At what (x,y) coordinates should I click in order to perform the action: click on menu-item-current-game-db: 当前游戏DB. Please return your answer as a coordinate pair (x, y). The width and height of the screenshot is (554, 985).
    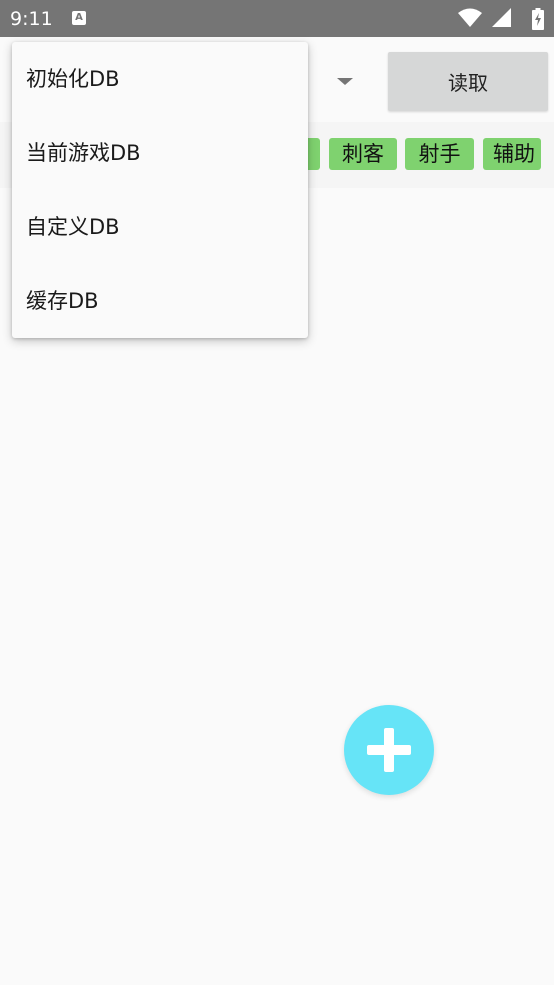
    Looking at the image, I should click on (160, 153).